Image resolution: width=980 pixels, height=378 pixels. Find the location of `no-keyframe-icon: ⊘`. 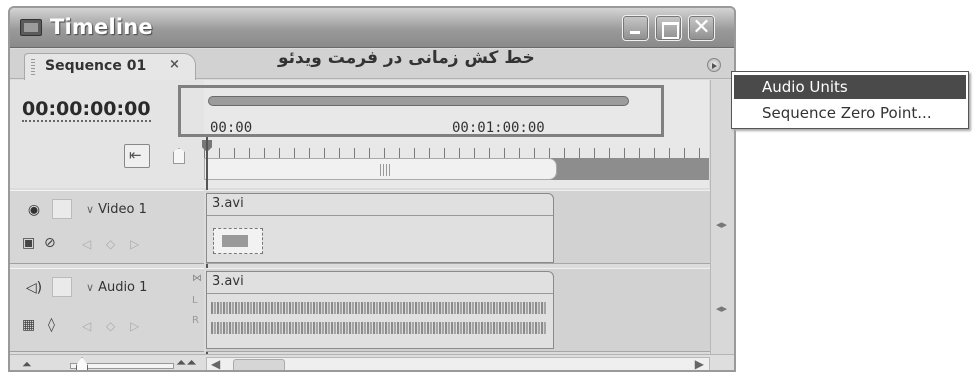

no-keyframe-icon: ⊘ is located at coordinates (50, 243).